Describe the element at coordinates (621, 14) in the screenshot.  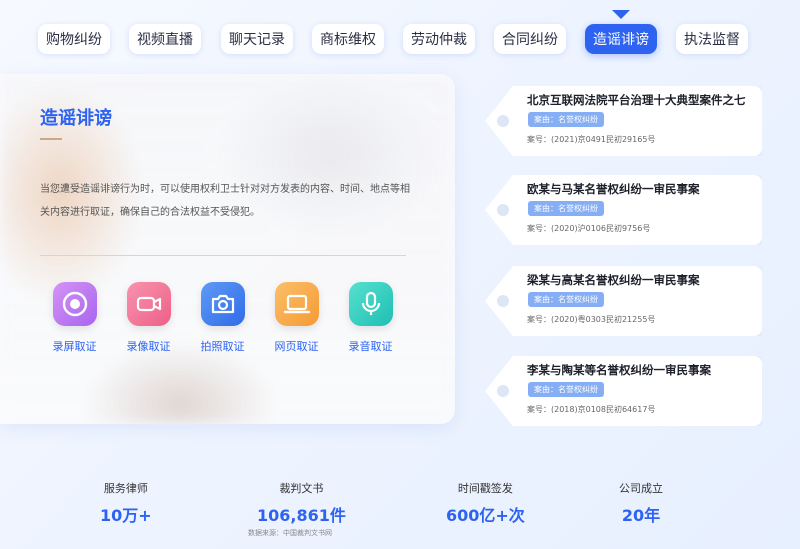
I see `active-tab-indicator` at that location.